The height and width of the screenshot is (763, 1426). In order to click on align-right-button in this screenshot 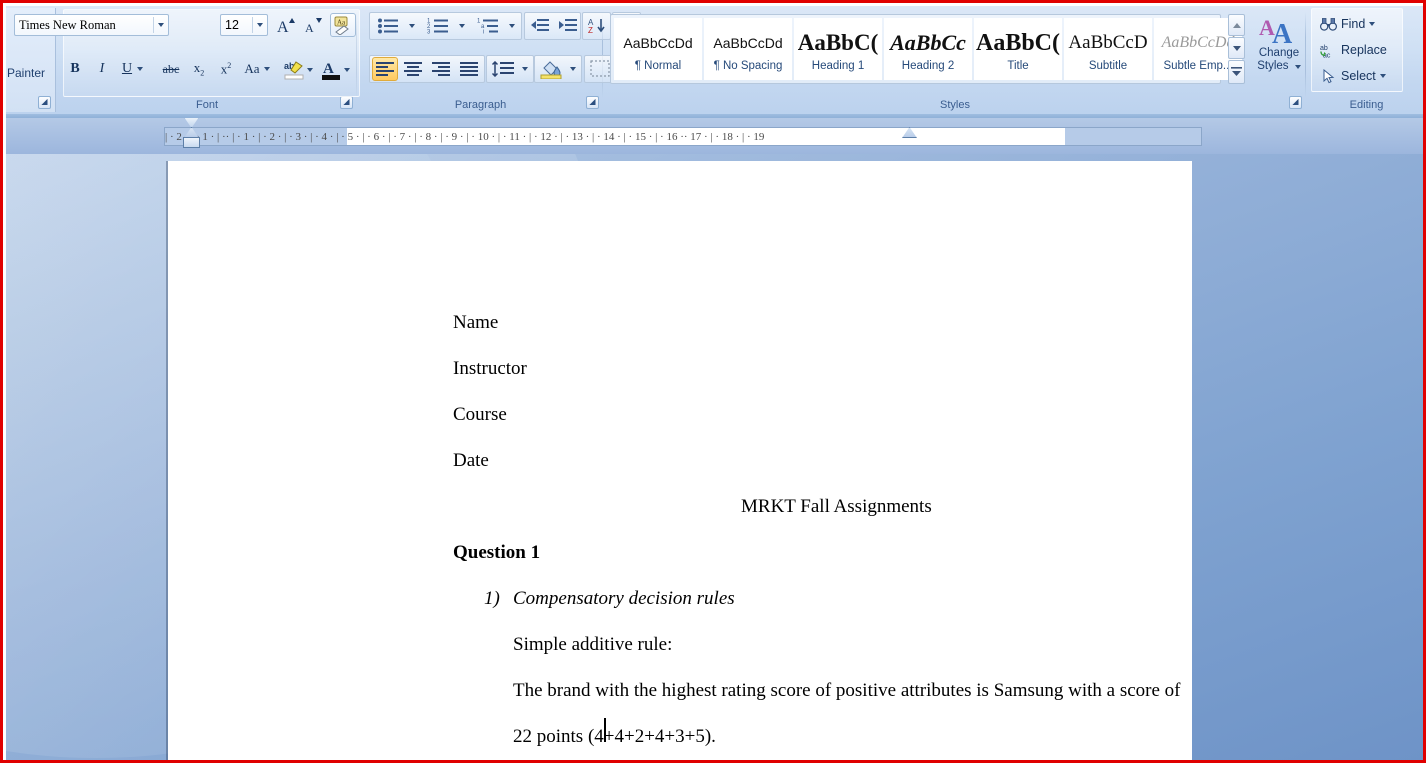, I will do `click(441, 69)`.